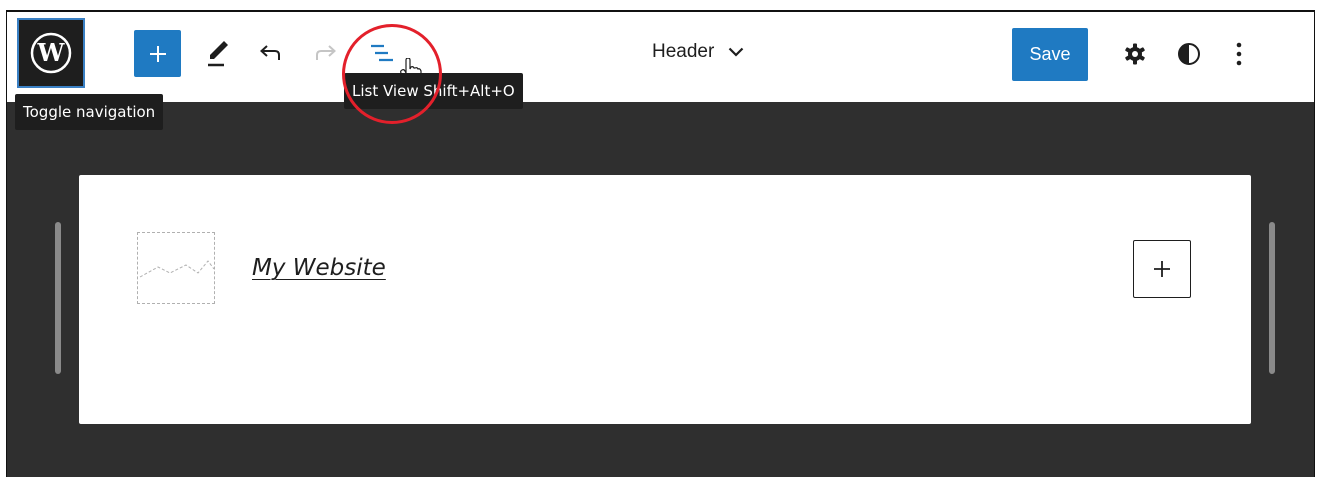  I want to click on toggle-navigation-tooltip: Toggle navigation, so click(89, 112).